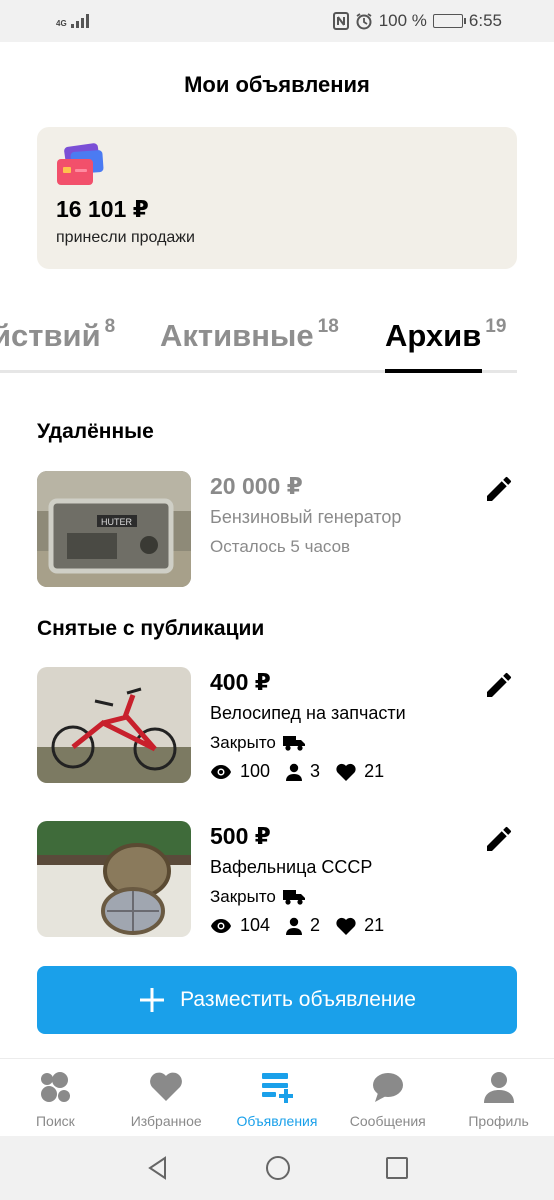 The height and width of the screenshot is (1200, 554). What do you see at coordinates (402, 20) in the screenshot?
I see `battery-percent: 100 %` at bounding box center [402, 20].